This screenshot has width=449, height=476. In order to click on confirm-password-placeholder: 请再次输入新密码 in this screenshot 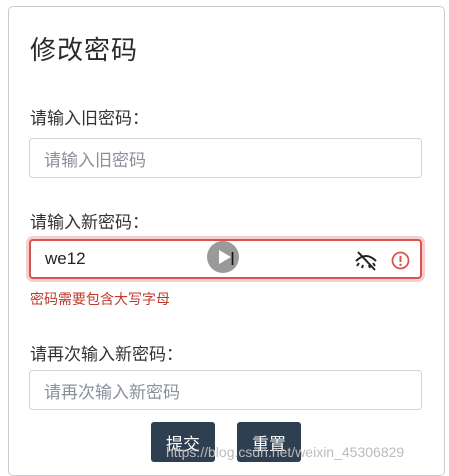, I will do `click(112, 392)`.